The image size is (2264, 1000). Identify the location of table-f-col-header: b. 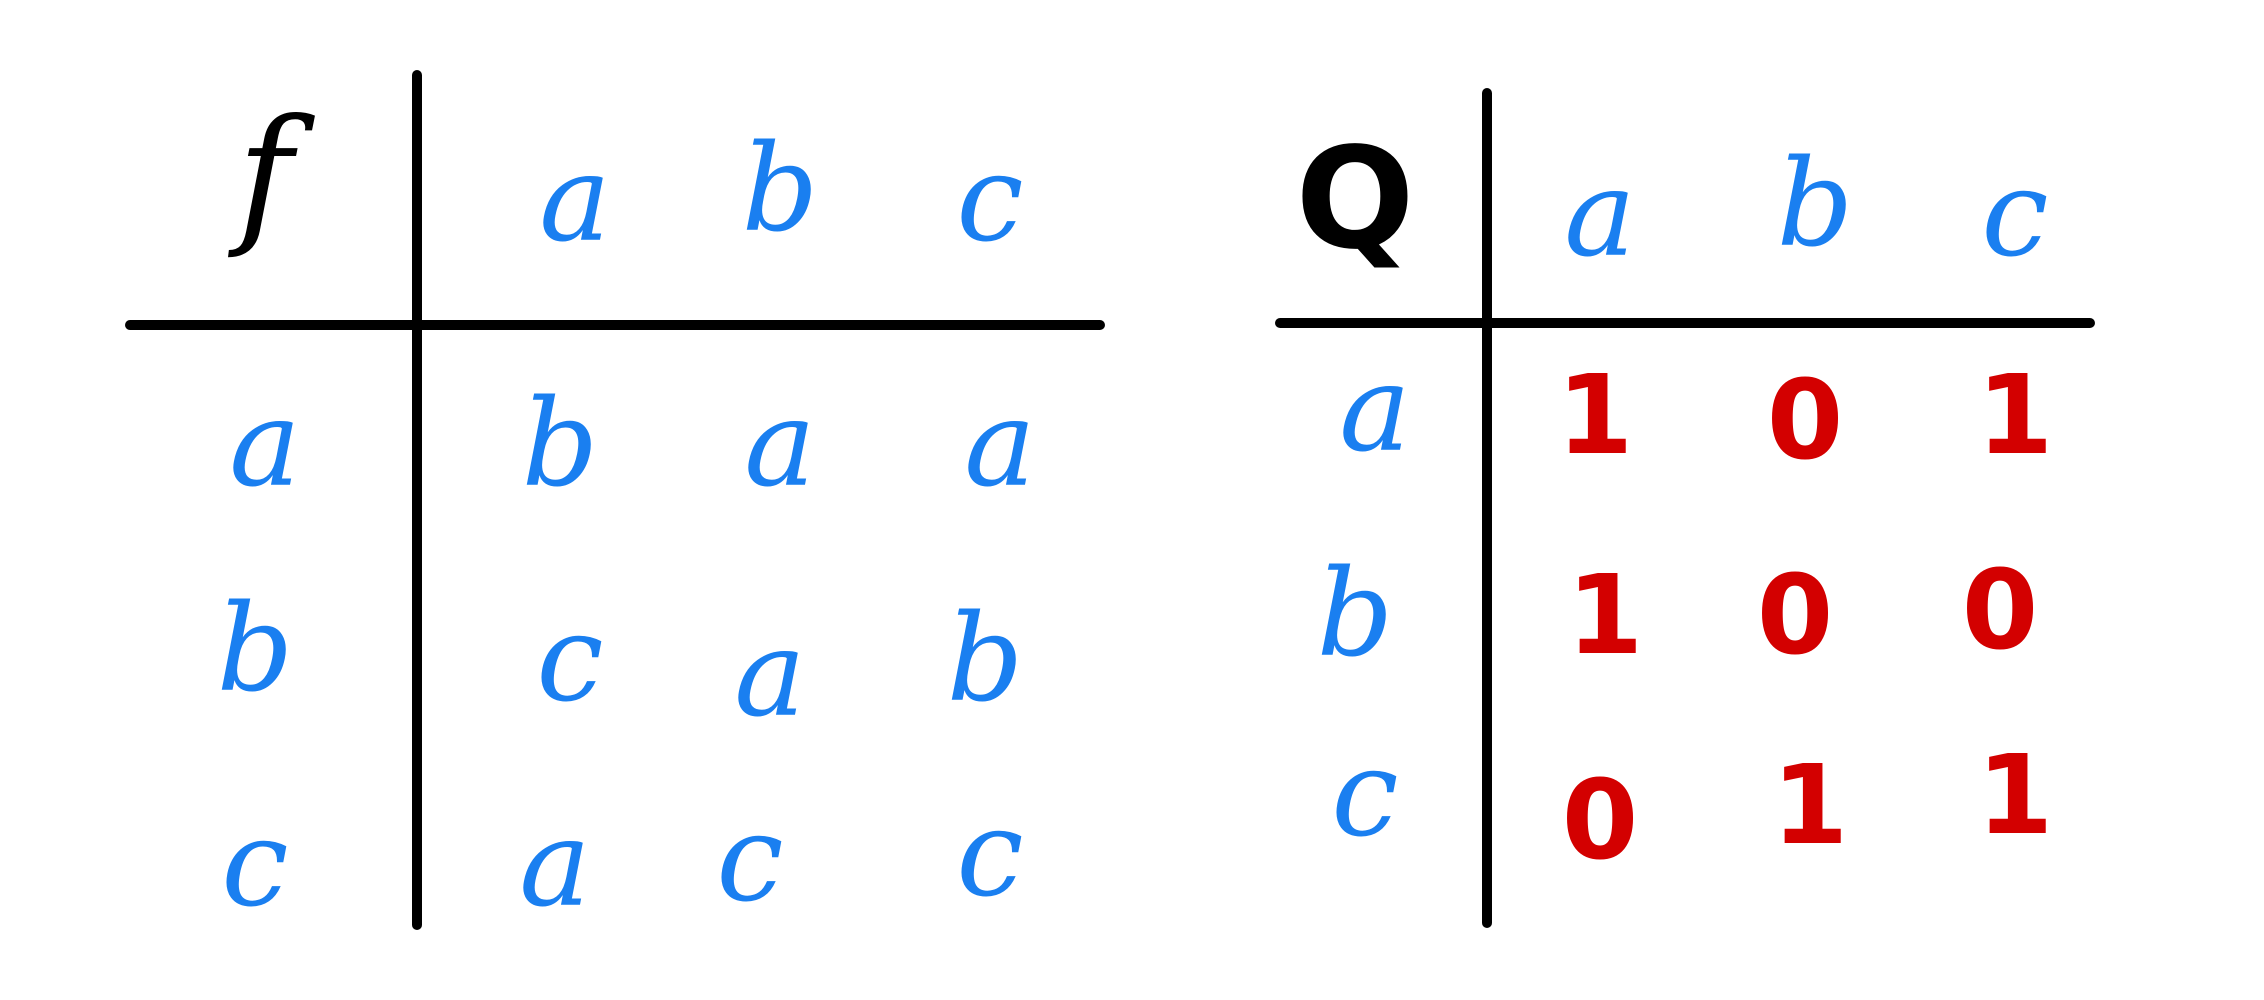
(780, 189).